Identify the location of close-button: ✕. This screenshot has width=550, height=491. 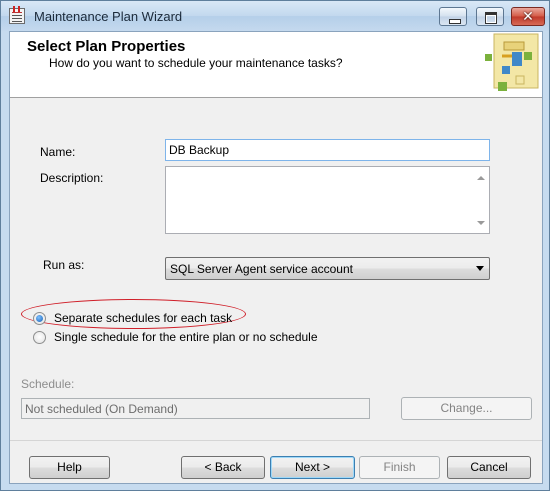
(528, 16).